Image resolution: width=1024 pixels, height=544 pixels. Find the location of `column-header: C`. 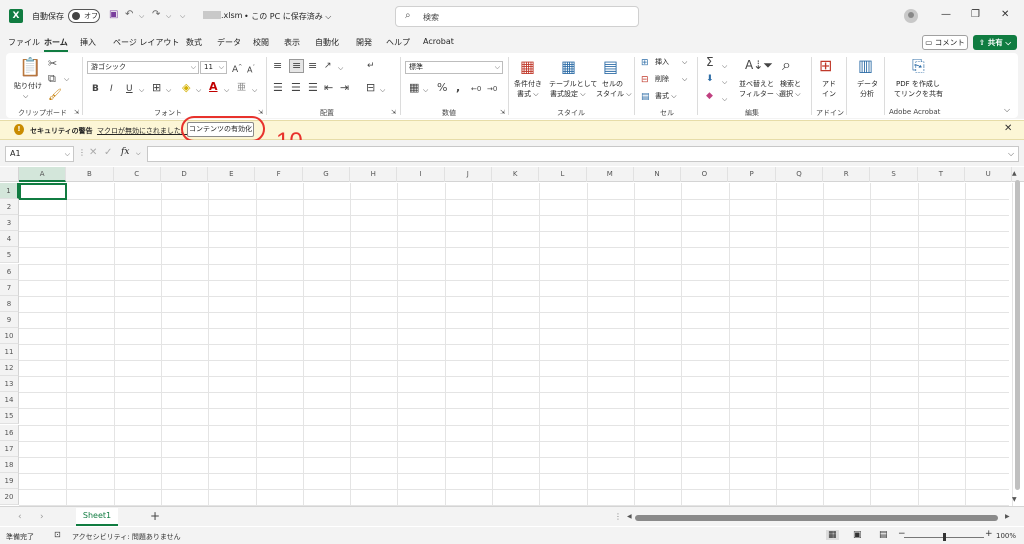

column-header: C is located at coordinates (137, 174).